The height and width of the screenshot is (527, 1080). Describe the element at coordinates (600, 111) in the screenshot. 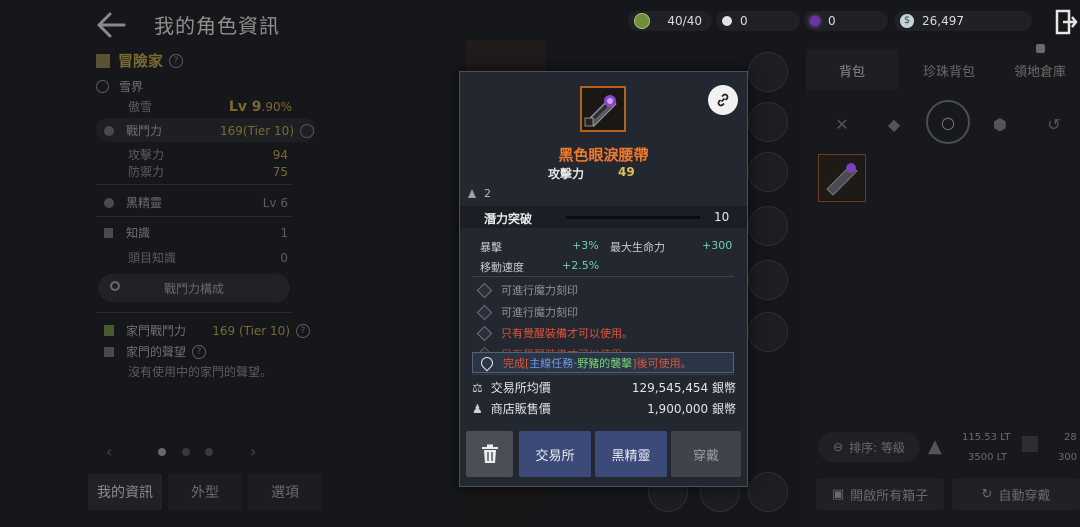

I see `black-tear-belt-icon` at that location.